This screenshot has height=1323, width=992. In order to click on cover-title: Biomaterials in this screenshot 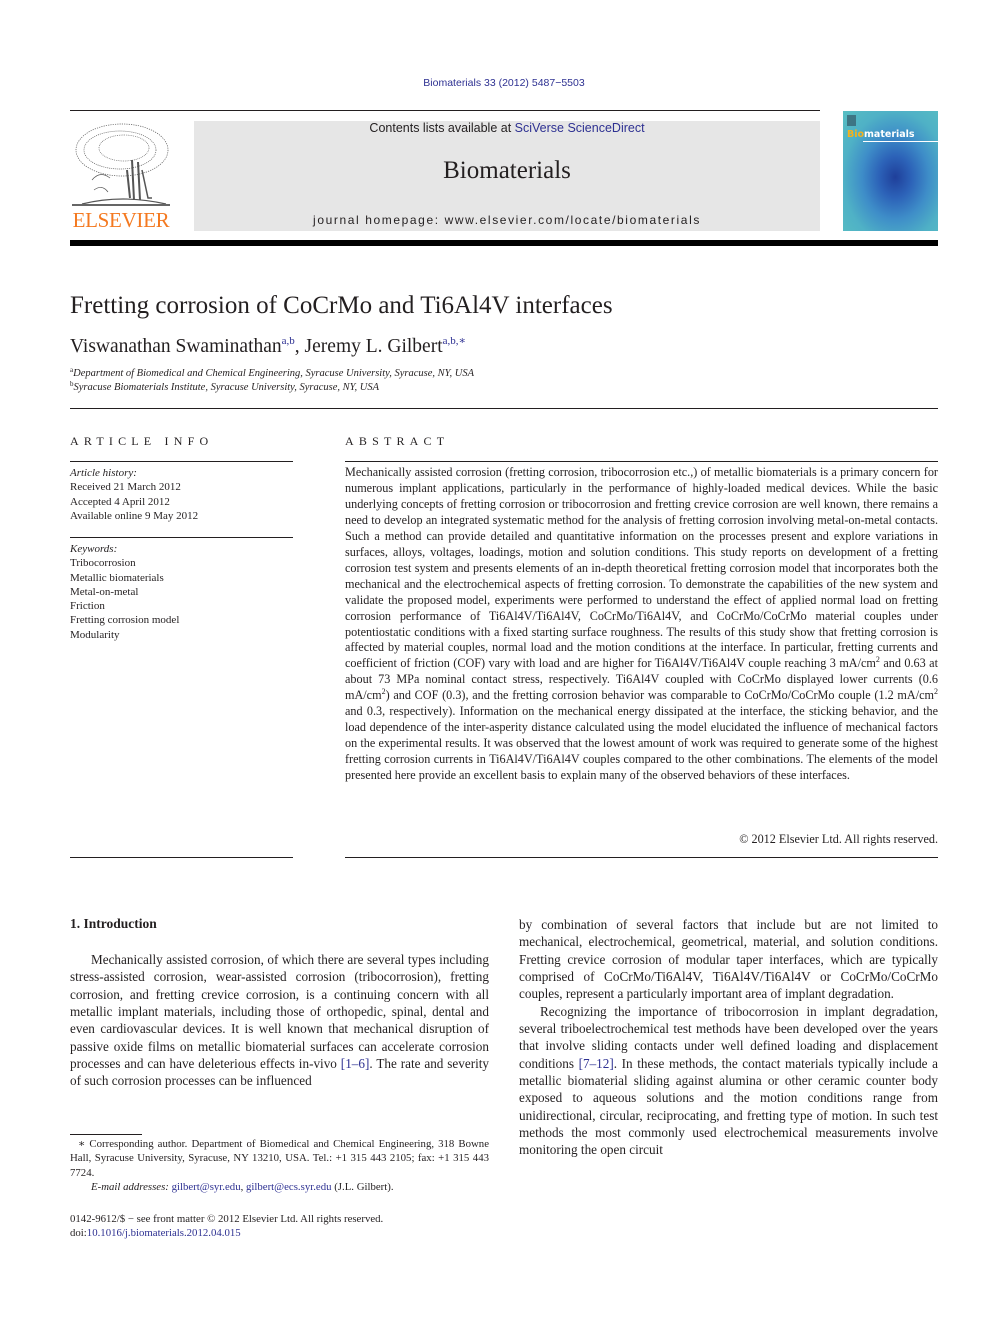, I will do `click(881, 134)`.